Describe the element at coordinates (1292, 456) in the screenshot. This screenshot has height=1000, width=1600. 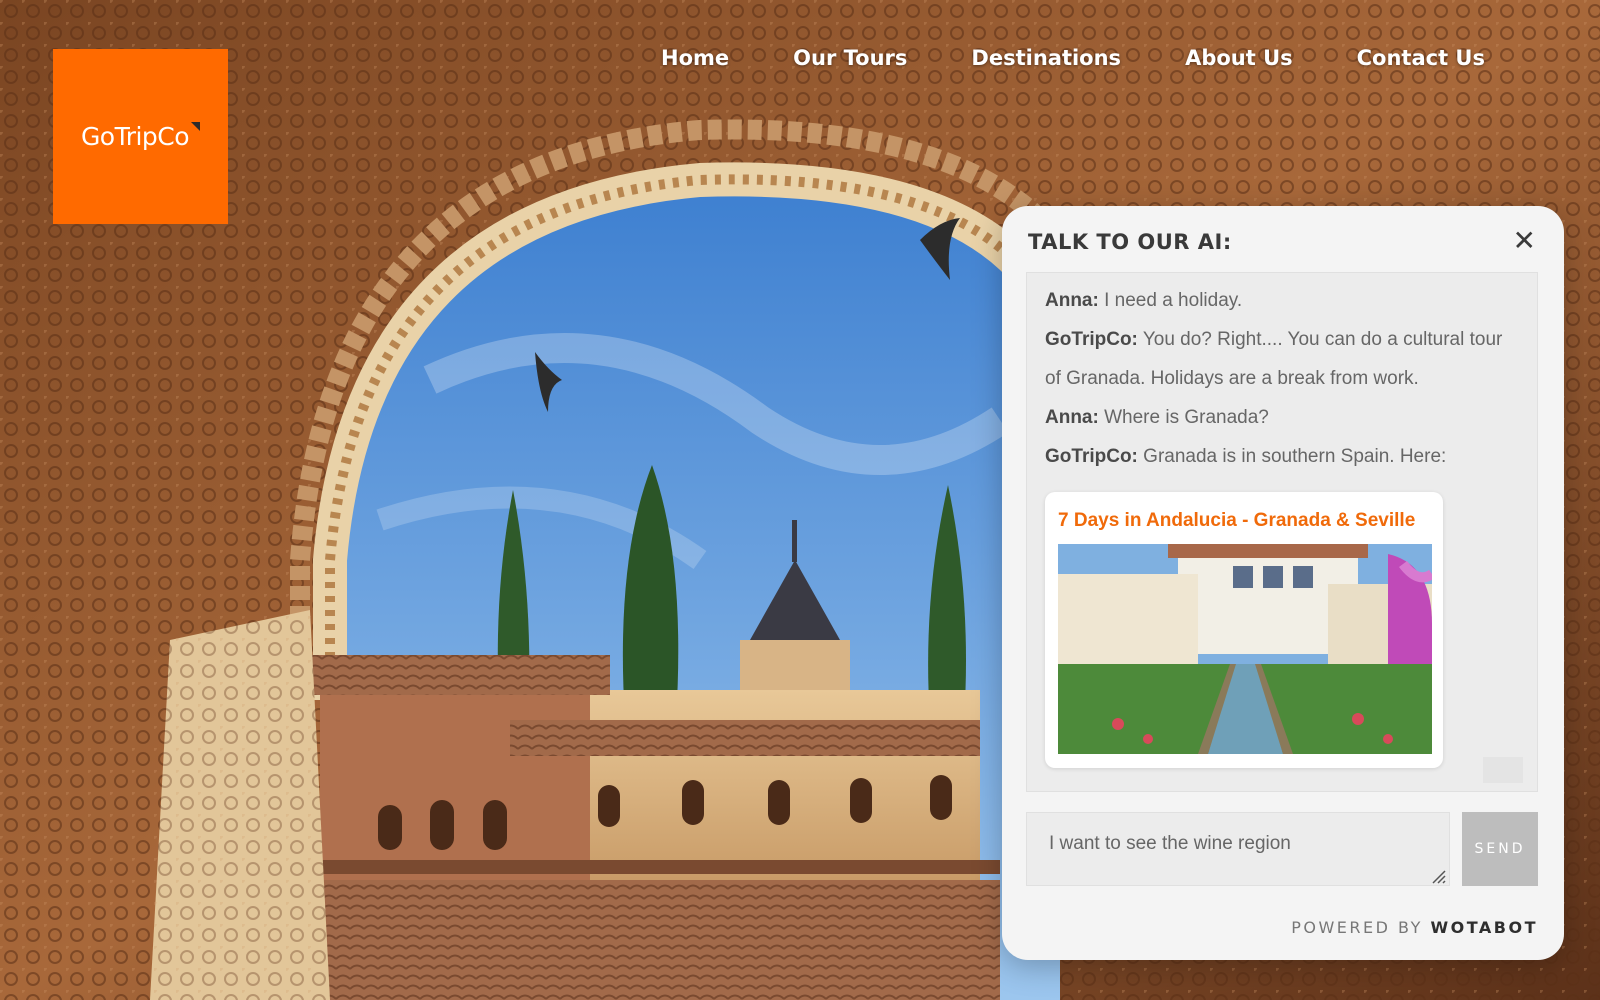
I see `message-text: Granada is in southern Spain. Here:` at that location.